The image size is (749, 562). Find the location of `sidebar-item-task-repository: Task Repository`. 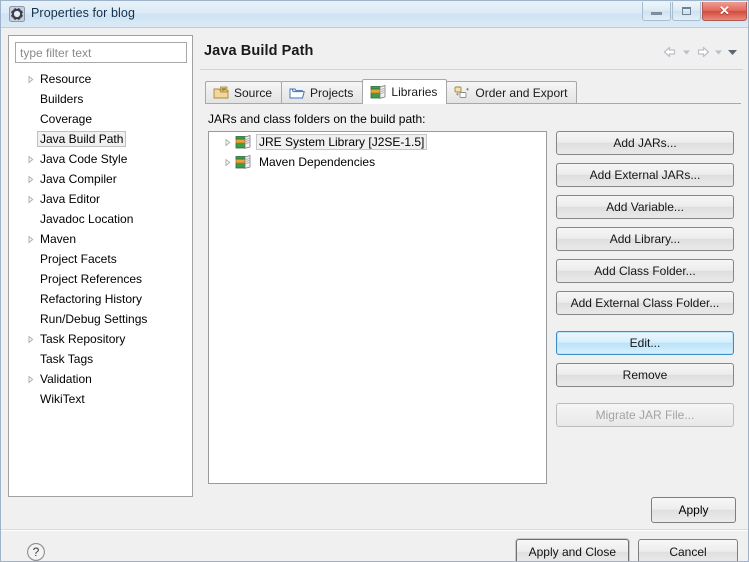

sidebar-item-task-repository: Task Repository is located at coordinates (100, 339).